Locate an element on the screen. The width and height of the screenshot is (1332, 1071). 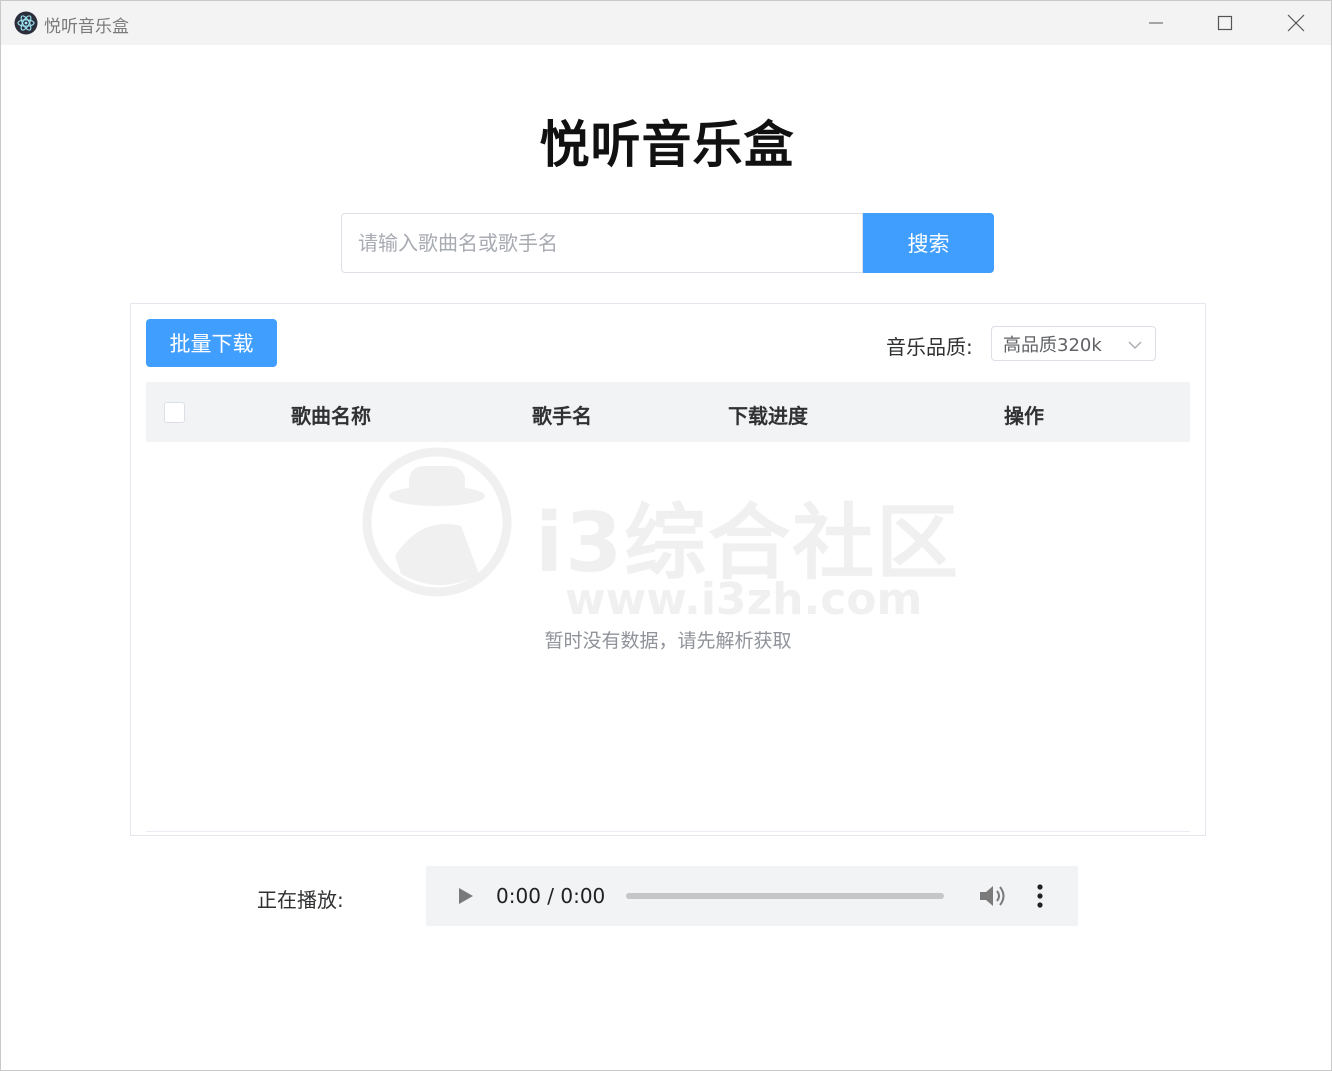
electron-icon is located at coordinates (26, 23).